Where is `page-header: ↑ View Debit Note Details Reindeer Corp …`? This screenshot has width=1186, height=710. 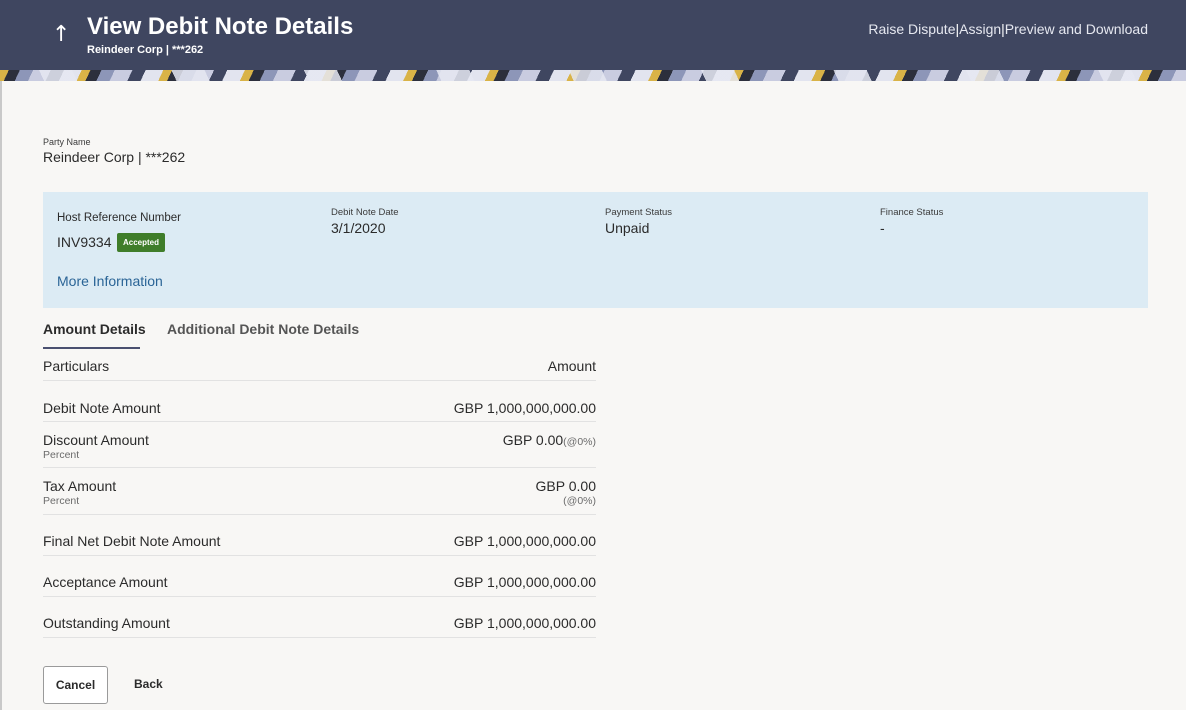
page-header: ↑ View Debit Note Details Reindeer Corp … is located at coordinates (593, 40).